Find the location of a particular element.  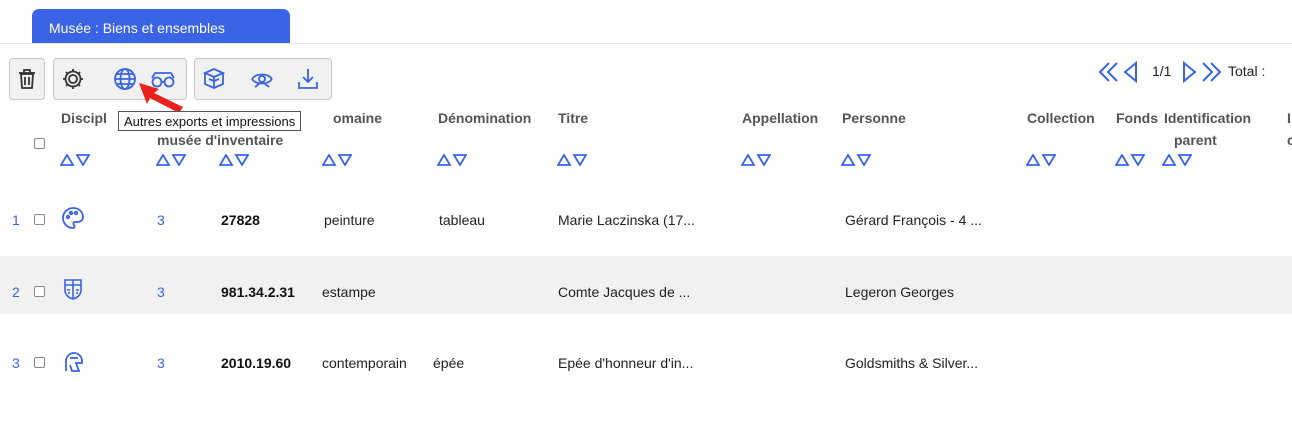

stamp-icon is located at coordinates (73, 289).